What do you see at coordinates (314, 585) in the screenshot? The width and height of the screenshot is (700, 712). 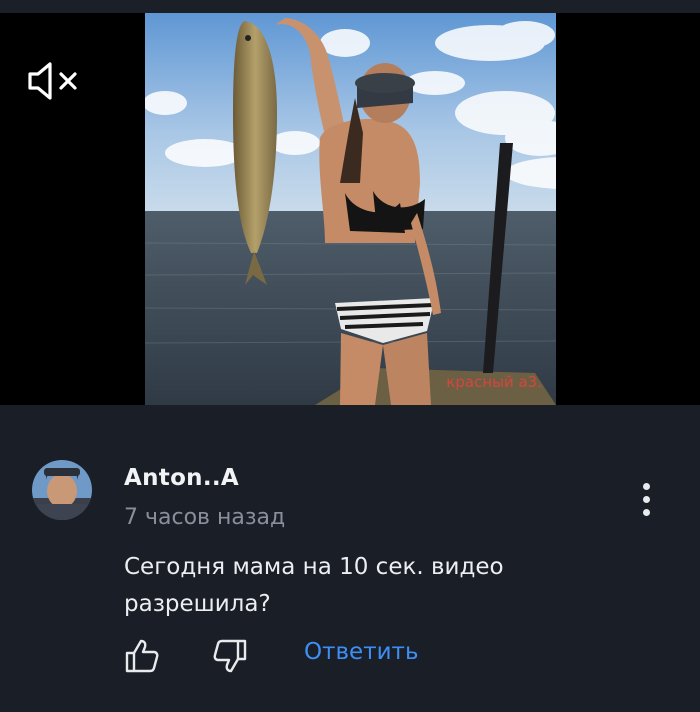 I see `comment-text: Сегодня мама на 10 сек. видео разрешила?` at bounding box center [314, 585].